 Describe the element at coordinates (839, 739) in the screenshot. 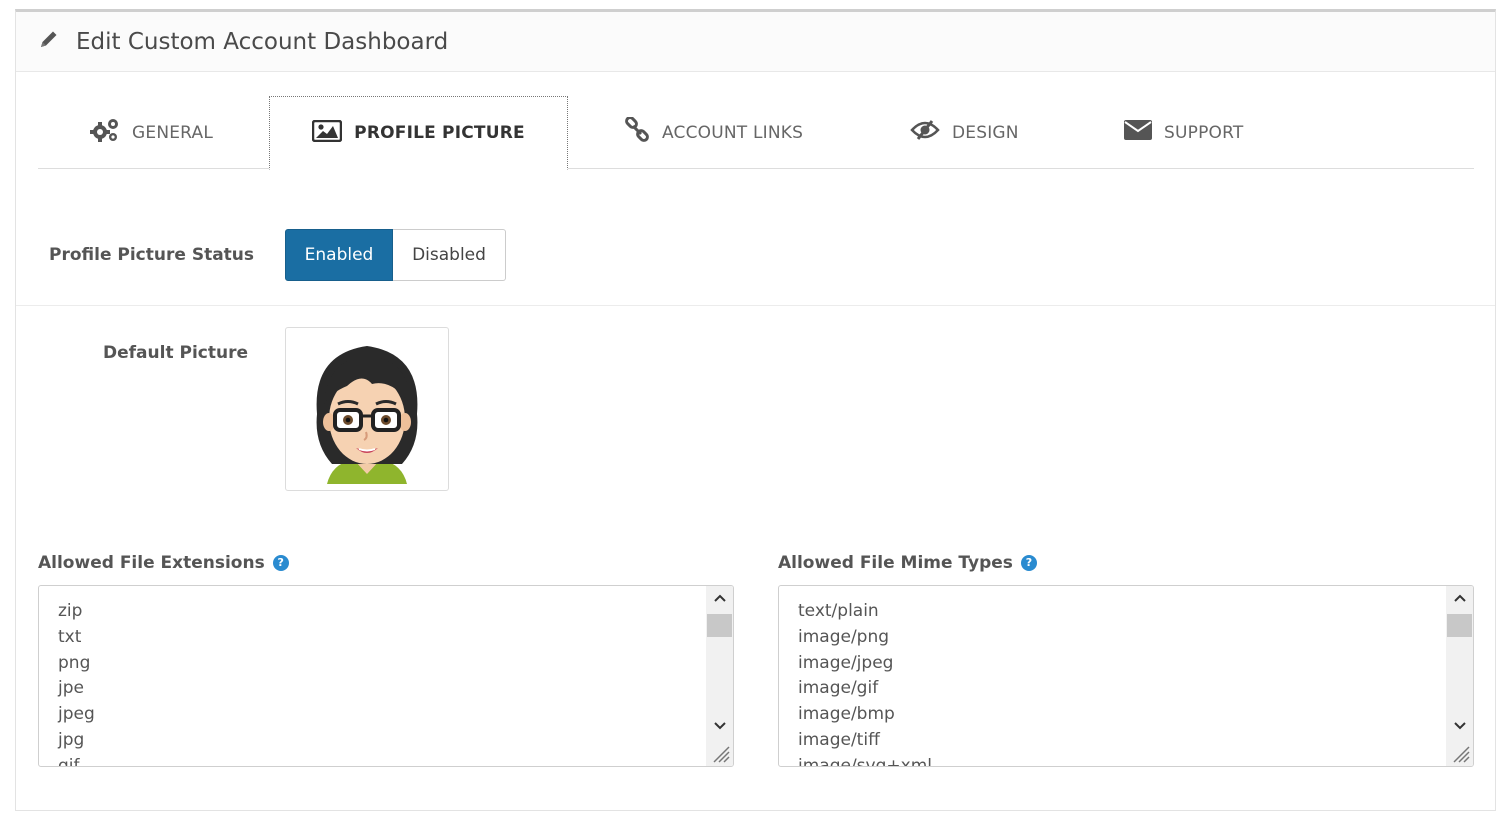

I see `mime-type-line: image/tiff` at that location.